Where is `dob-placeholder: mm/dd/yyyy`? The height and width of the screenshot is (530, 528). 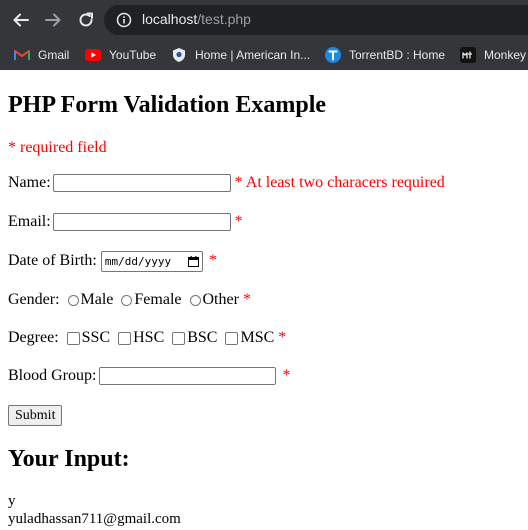
dob-placeholder: mm/dd/yyyy is located at coordinates (138, 261).